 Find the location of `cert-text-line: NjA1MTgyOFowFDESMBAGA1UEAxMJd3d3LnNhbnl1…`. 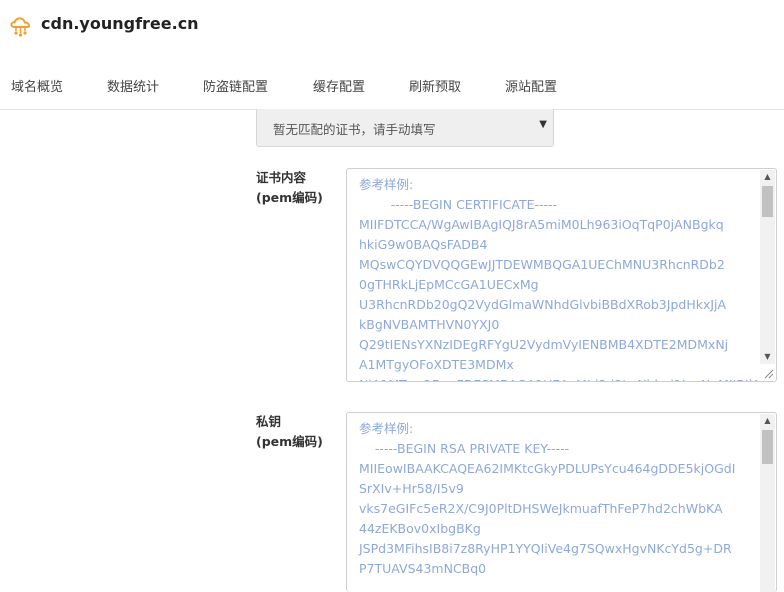

cert-text-line: NjA1MTgyOFowFDESMBAGA1UEAxMJd3d3LnNhbnl1… is located at coordinates (560, 378).